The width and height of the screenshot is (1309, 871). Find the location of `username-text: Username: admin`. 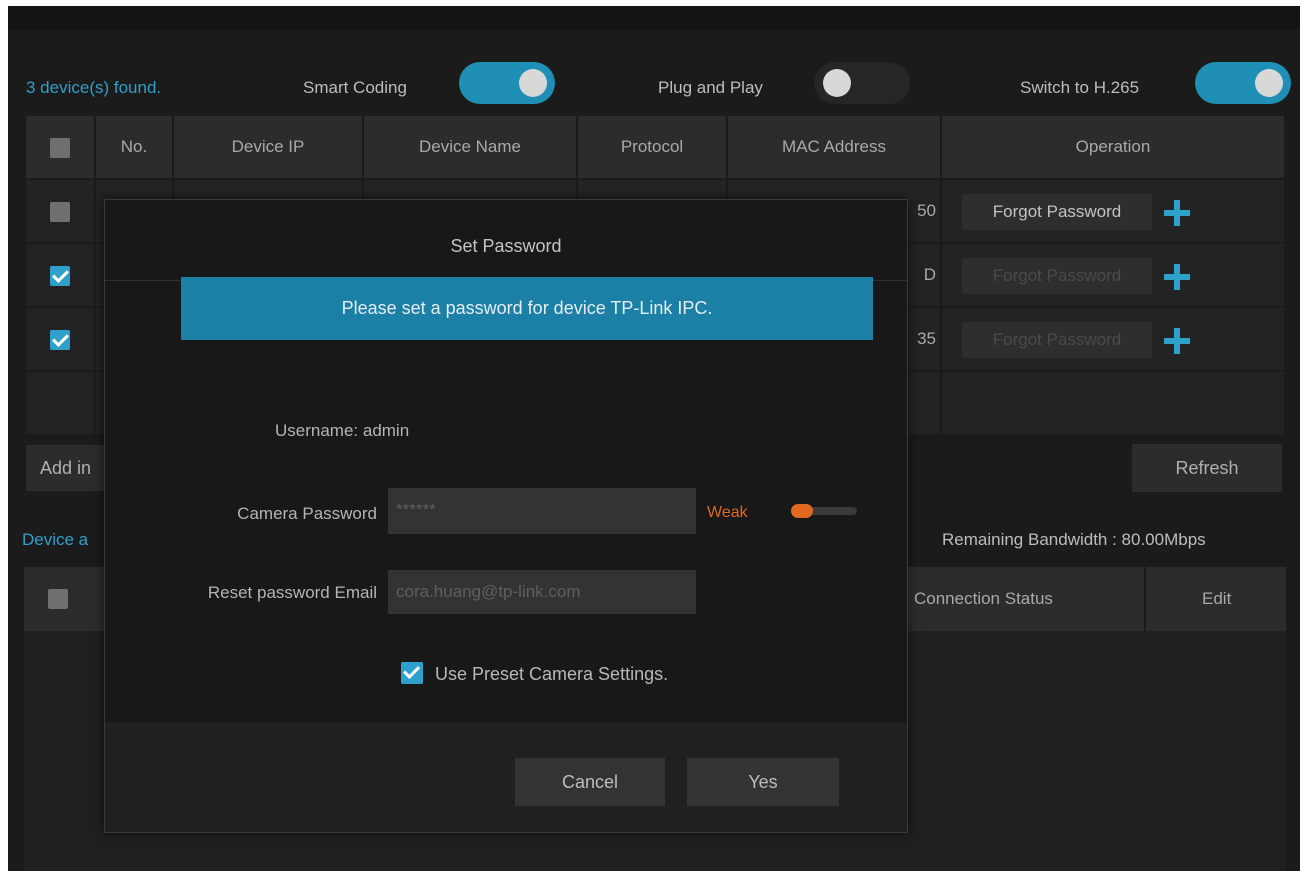

username-text: Username: admin is located at coordinates (342, 430).